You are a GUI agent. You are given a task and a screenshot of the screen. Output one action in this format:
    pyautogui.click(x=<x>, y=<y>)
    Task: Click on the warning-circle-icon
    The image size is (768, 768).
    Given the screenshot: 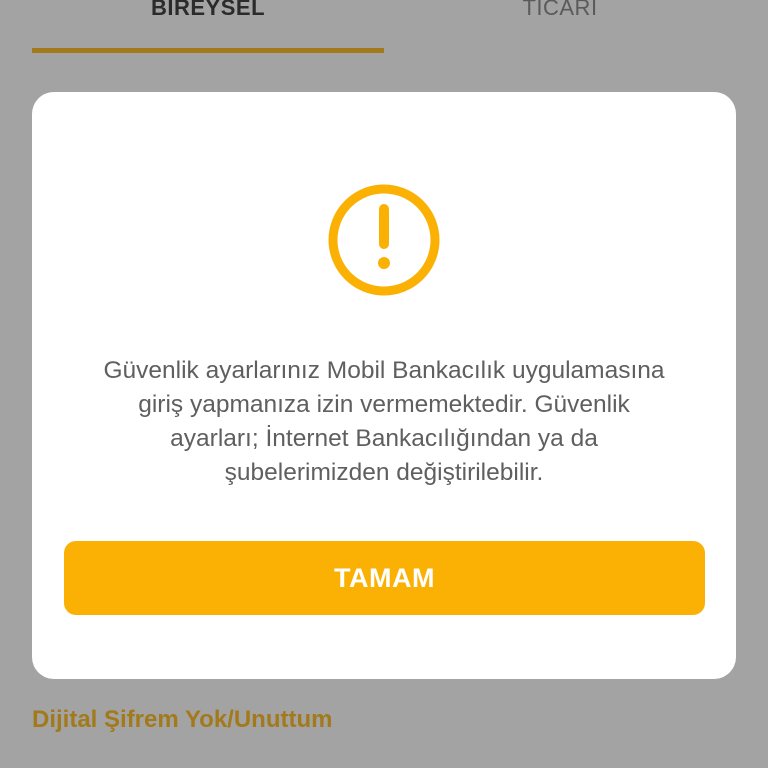 What is the action you would take?
    pyautogui.click(x=384, y=240)
    